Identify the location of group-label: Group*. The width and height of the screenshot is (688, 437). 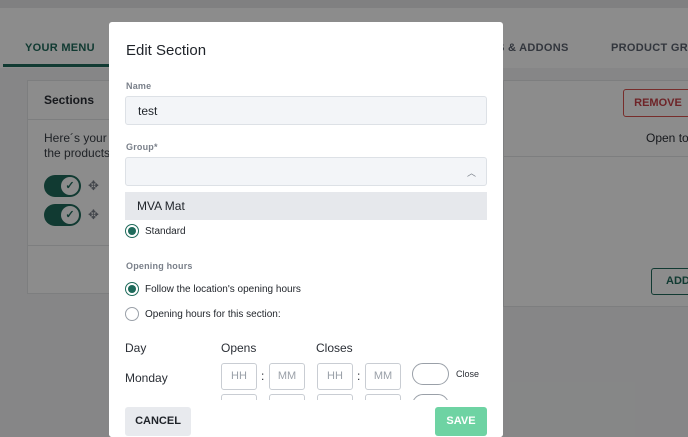
(142, 147).